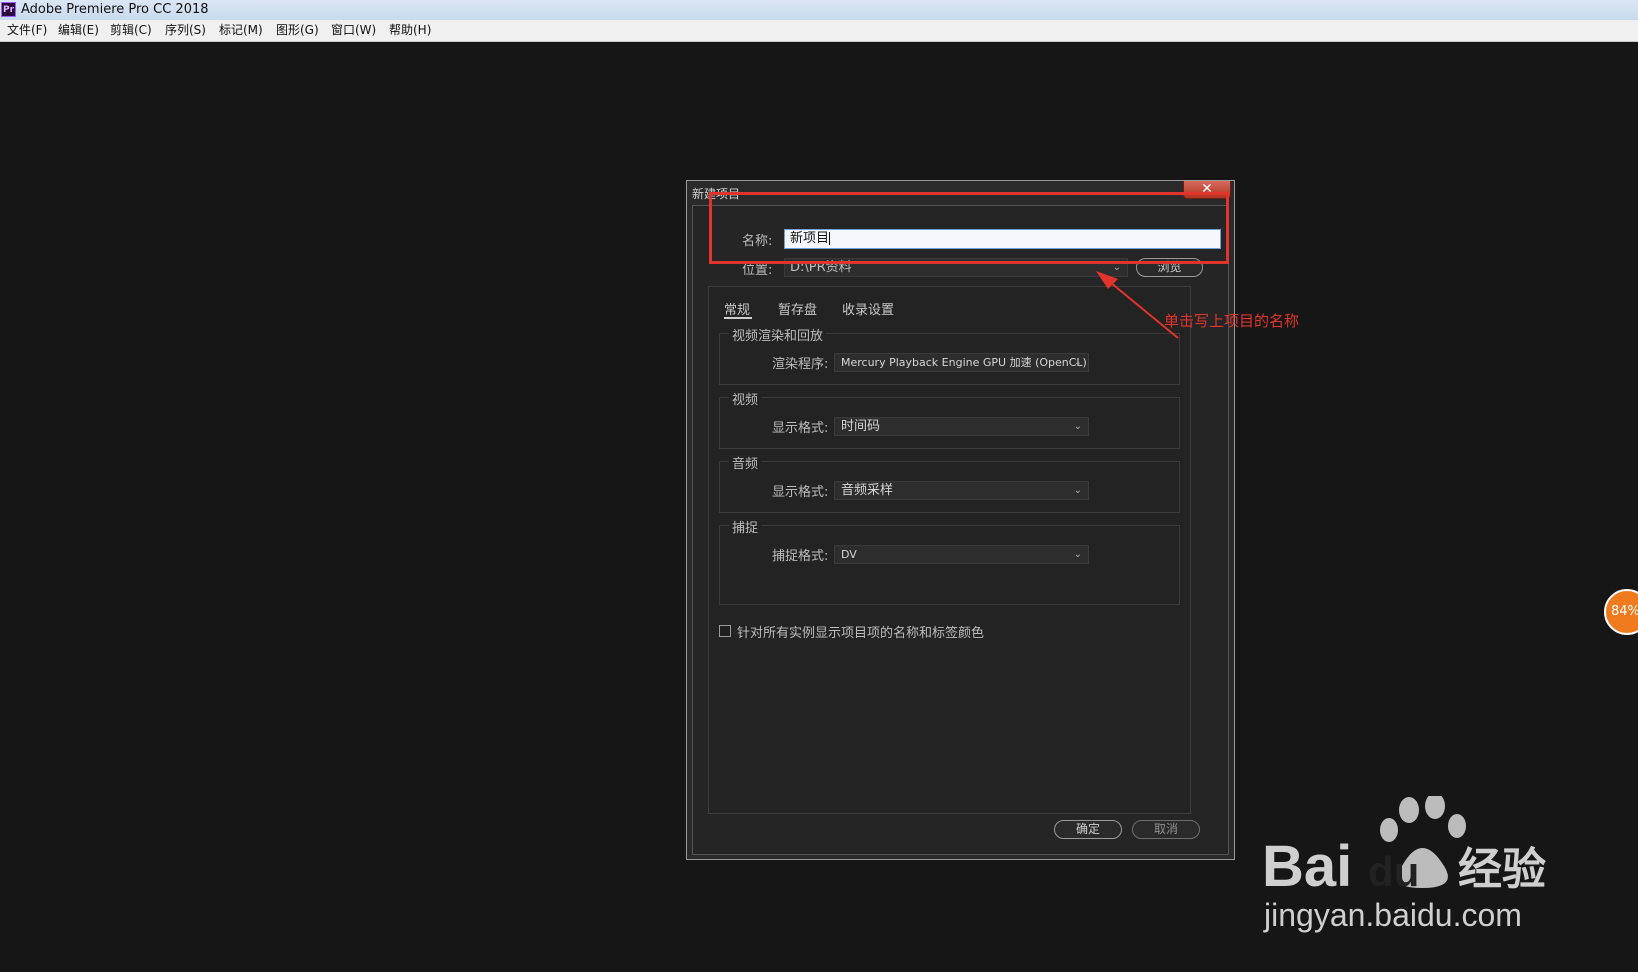 This screenshot has height=972, width=1638. I want to click on watermark-url: jingyan.baidu.com, so click(1392, 915).